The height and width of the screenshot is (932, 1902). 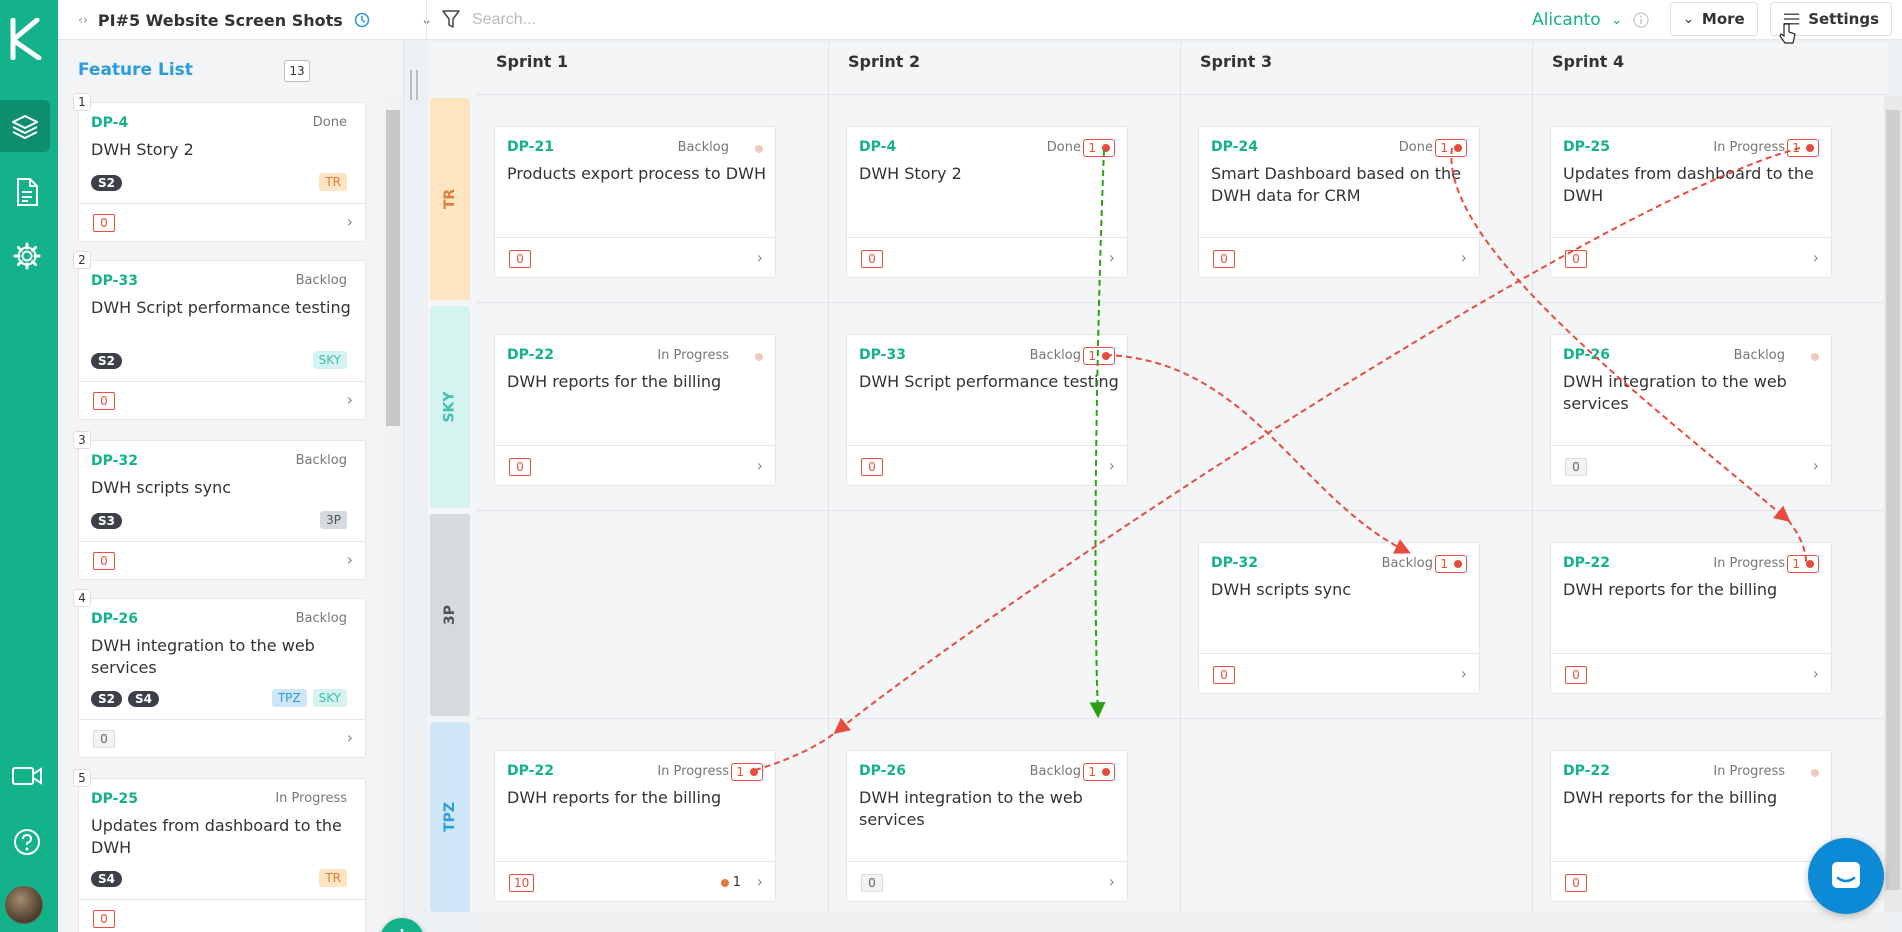 What do you see at coordinates (877, 147) in the screenshot?
I see `story-id: DP-4` at bounding box center [877, 147].